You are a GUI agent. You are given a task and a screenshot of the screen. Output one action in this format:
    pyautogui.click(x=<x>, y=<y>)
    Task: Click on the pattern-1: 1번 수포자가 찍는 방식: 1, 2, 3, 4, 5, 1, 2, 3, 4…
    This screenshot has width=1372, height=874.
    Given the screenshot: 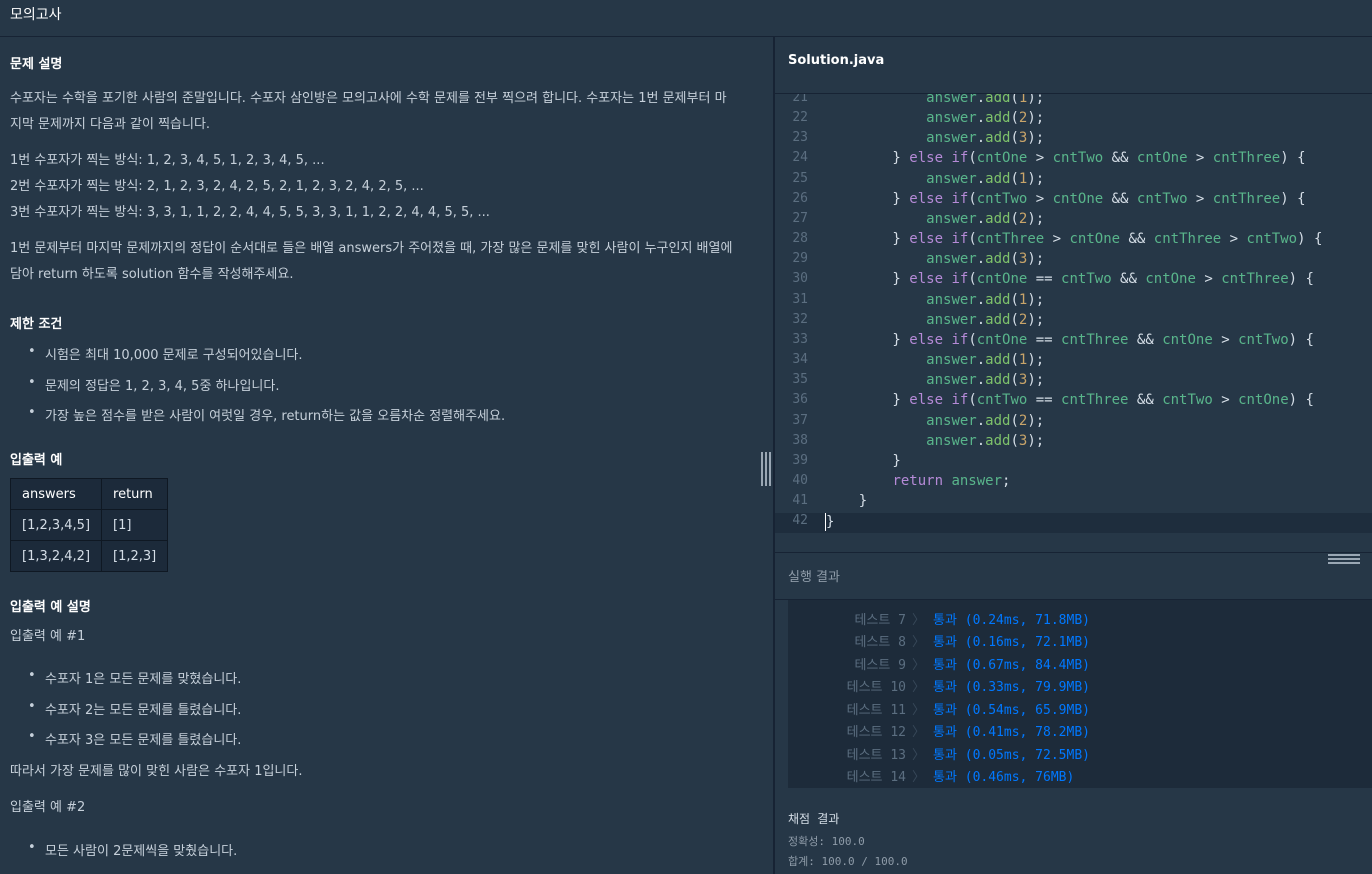 What is the action you would take?
    pyautogui.click(x=167, y=160)
    